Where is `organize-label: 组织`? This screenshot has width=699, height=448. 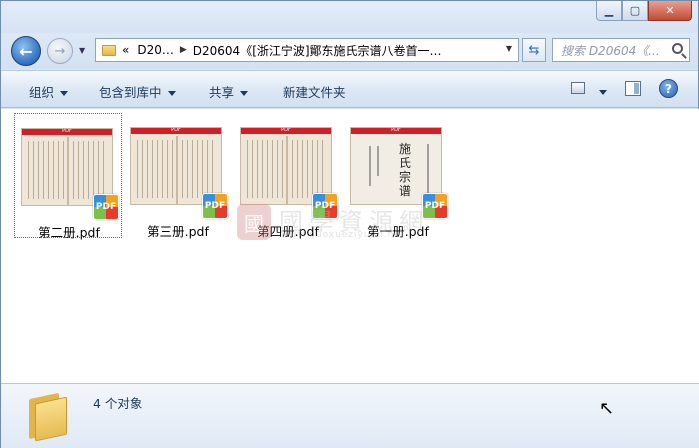
organize-label: 组织 is located at coordinates (42, 92).